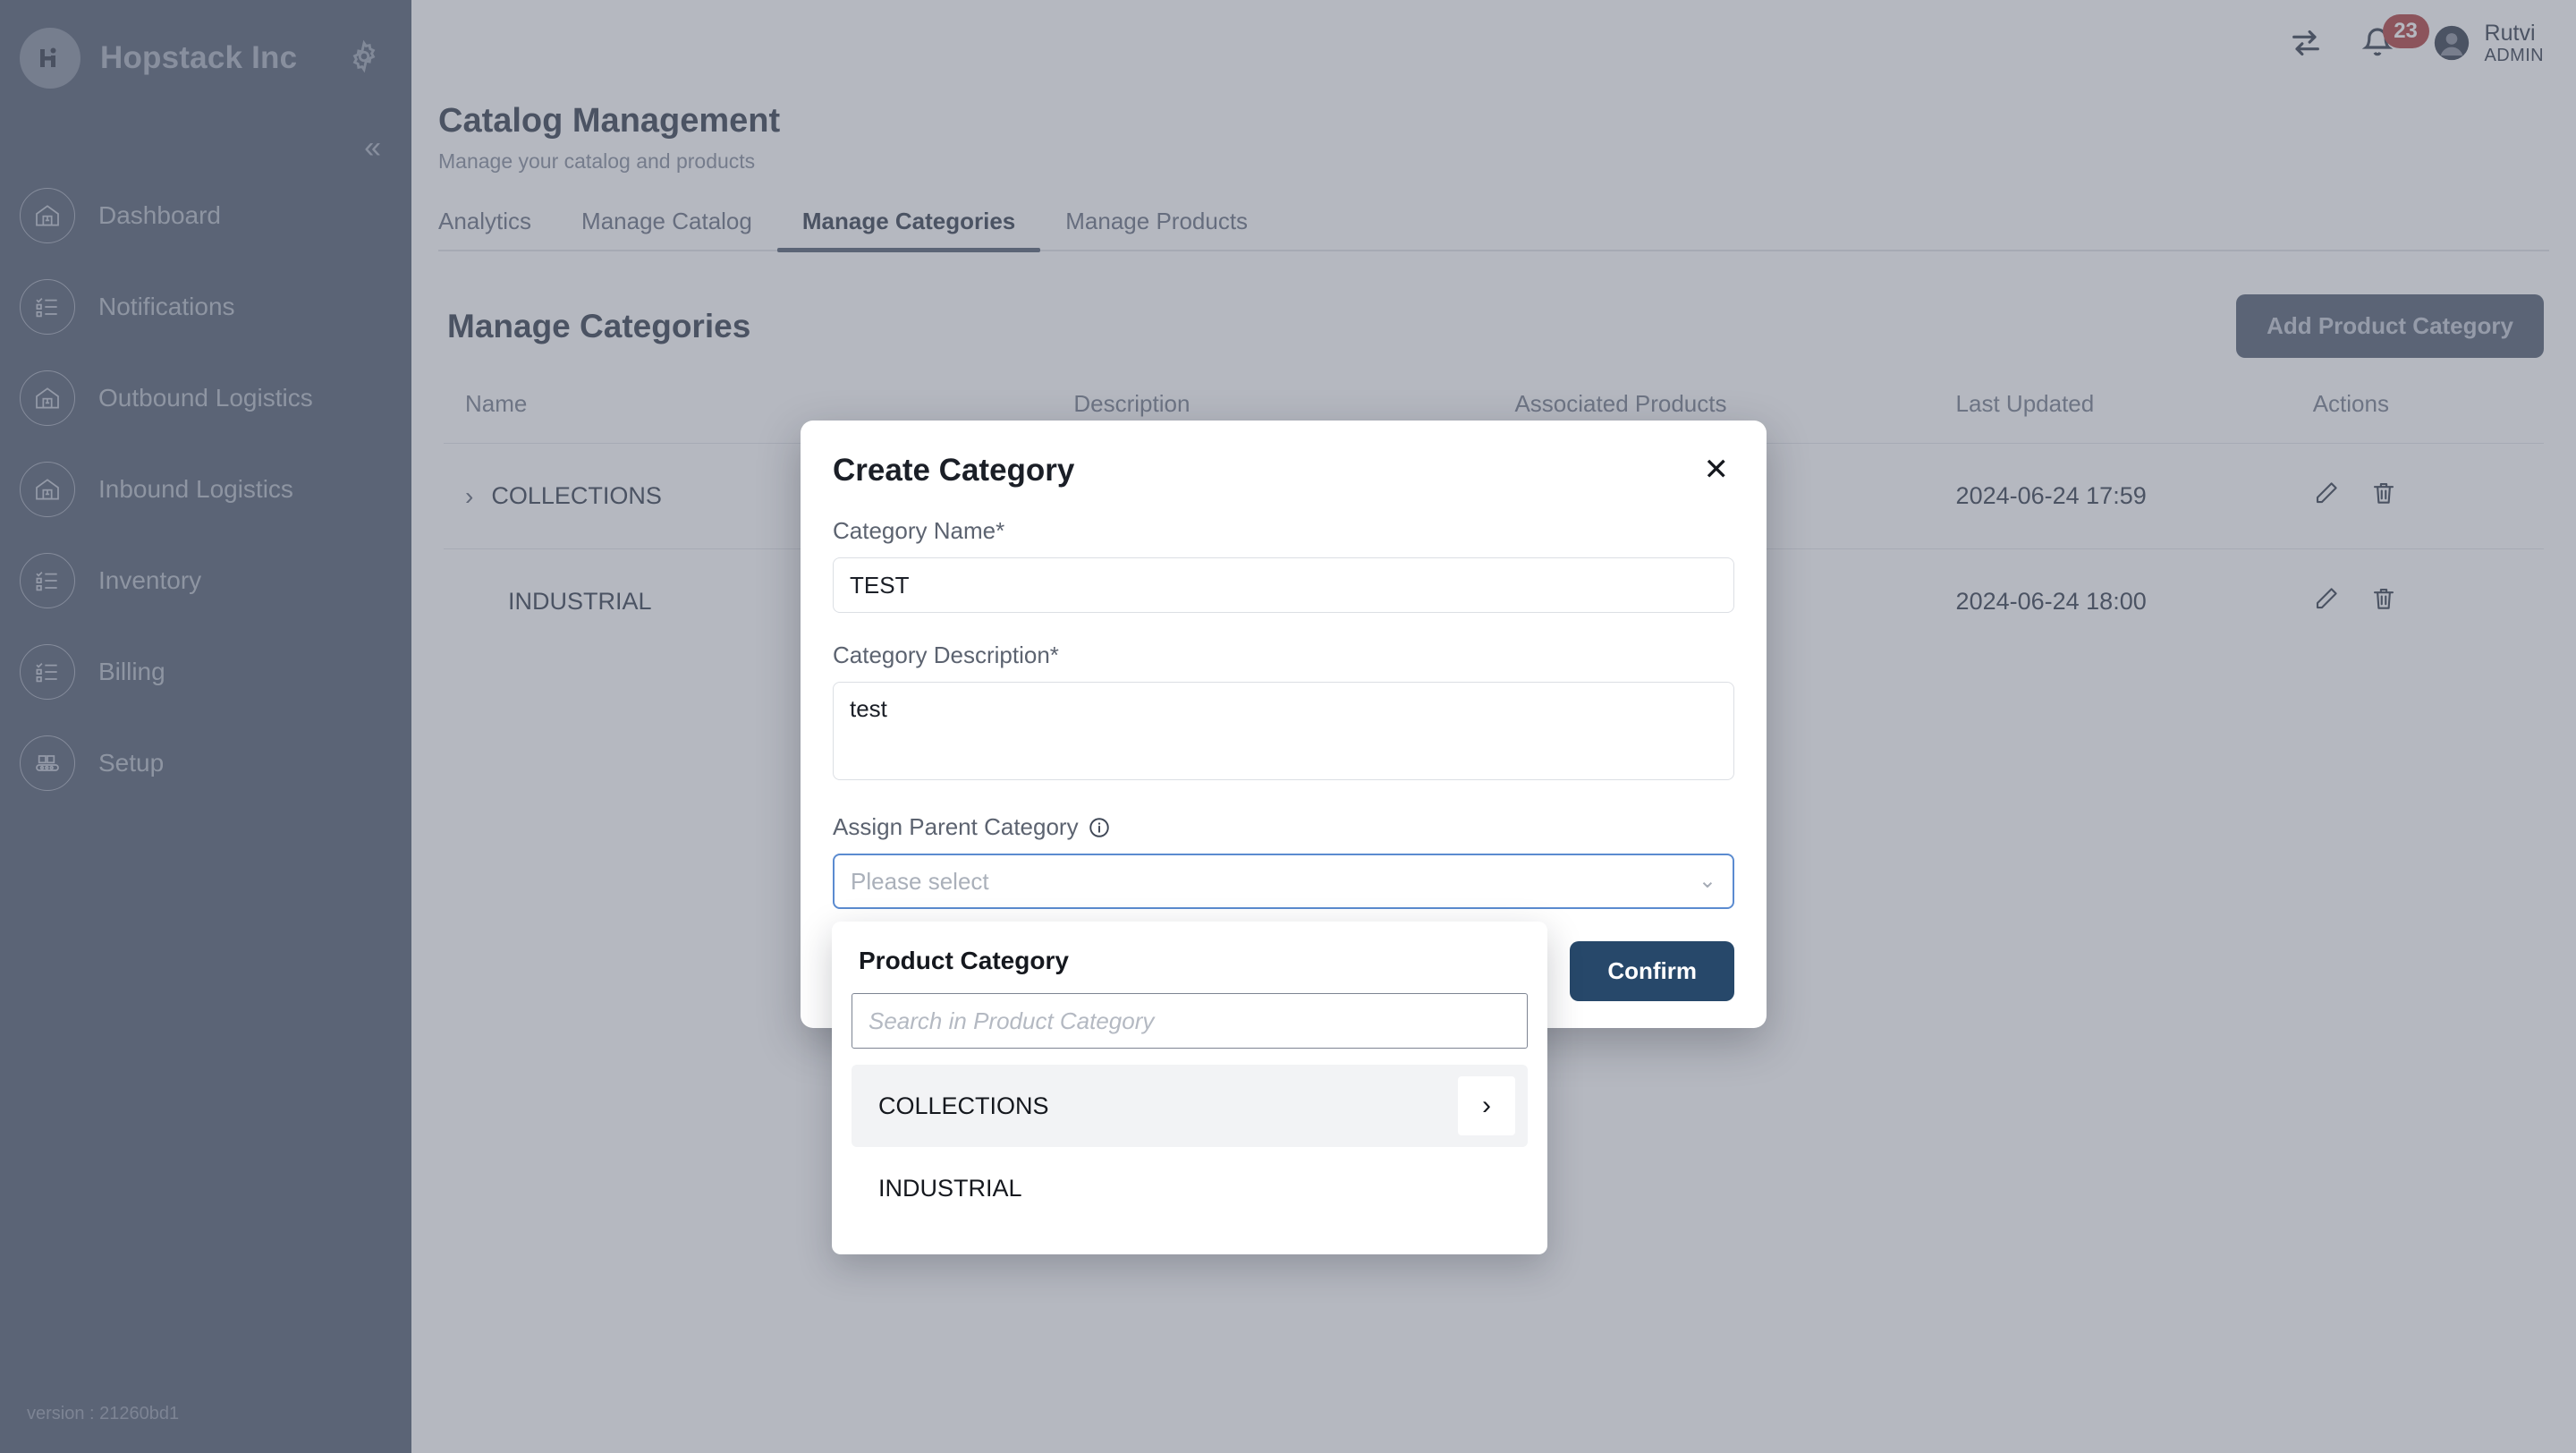 This screenshot has width=2576, height=1453. Describe the element at coordinates (1190, 1021) in the screenshot. I see `dropdown-search-input` at that location.